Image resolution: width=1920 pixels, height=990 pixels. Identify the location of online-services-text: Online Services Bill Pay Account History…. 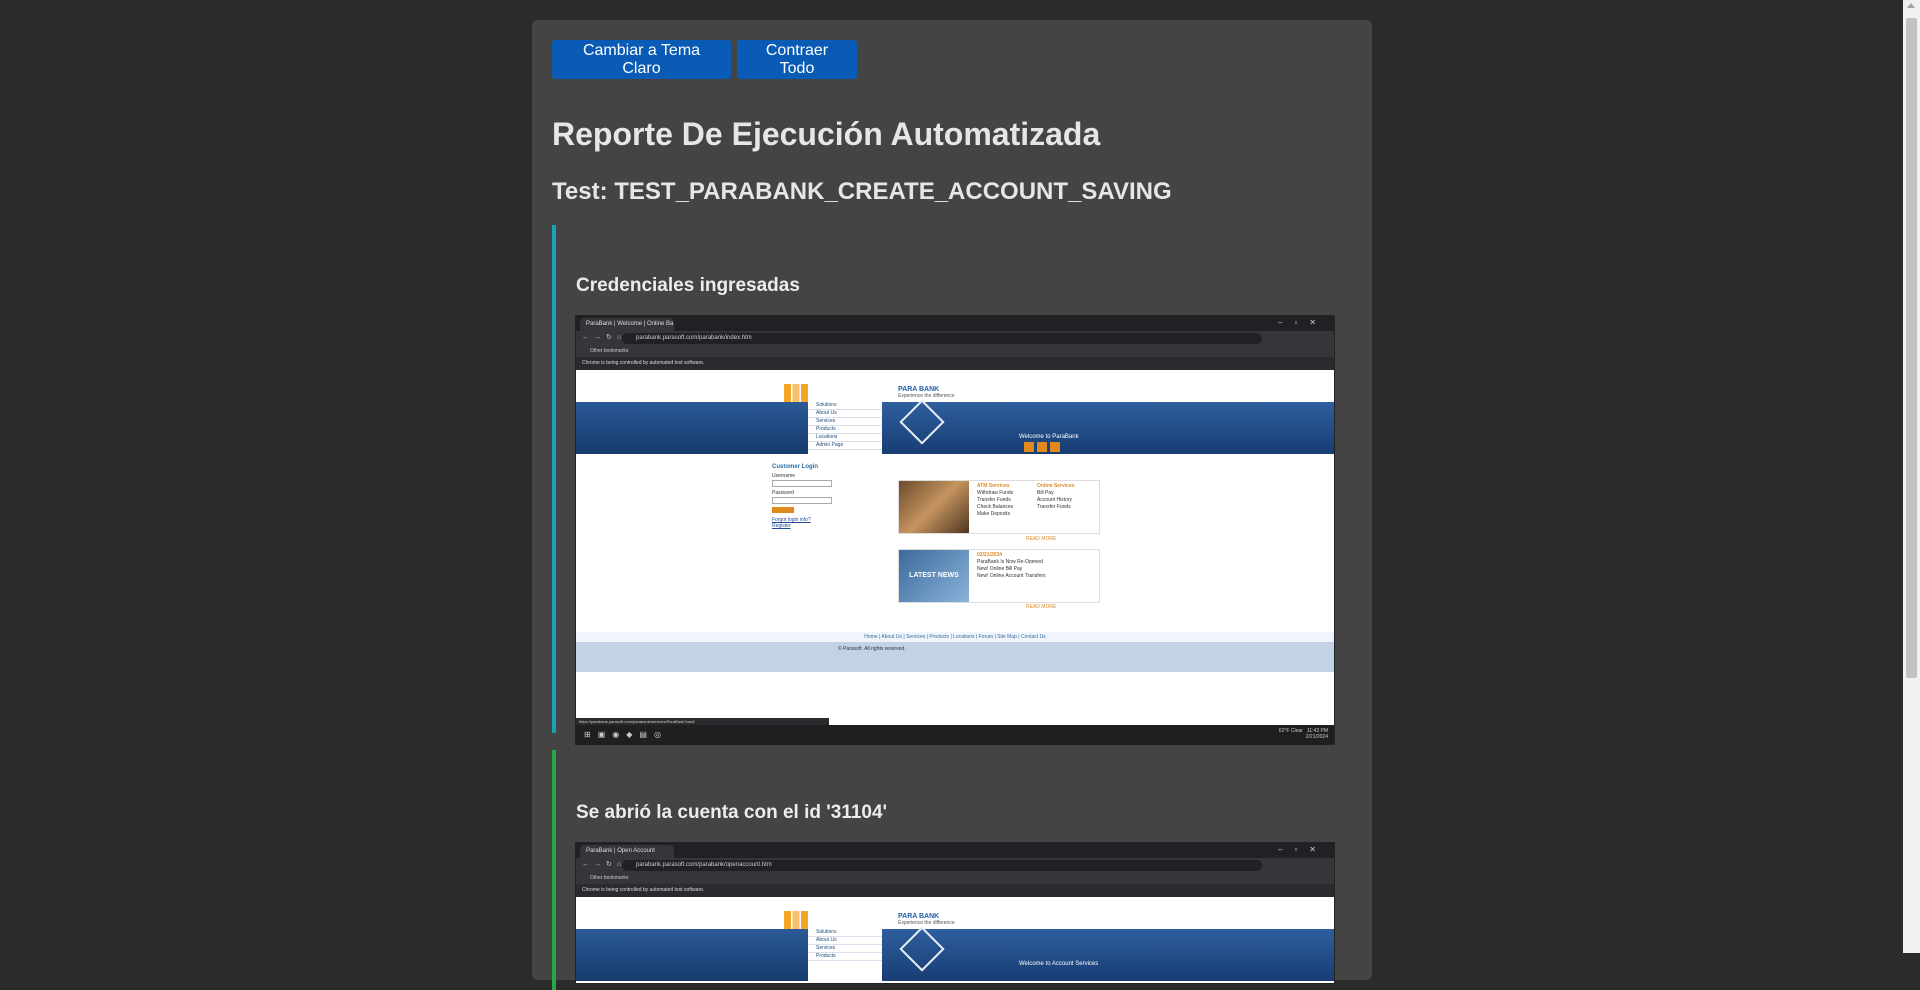
(1056, 497).